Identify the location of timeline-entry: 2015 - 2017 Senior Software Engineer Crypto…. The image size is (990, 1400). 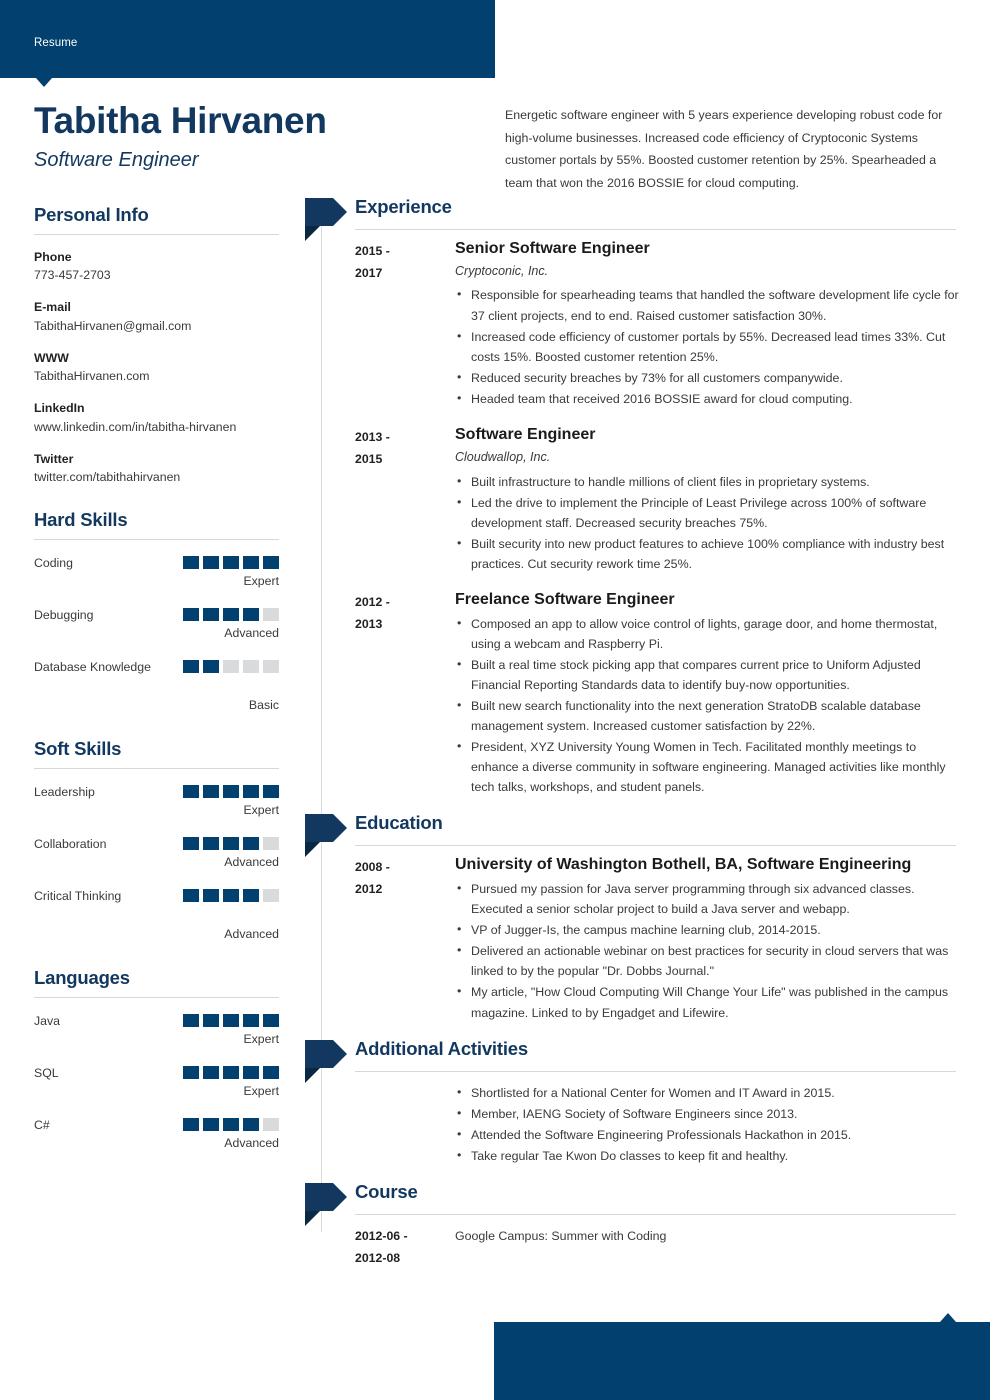
(632, 324).